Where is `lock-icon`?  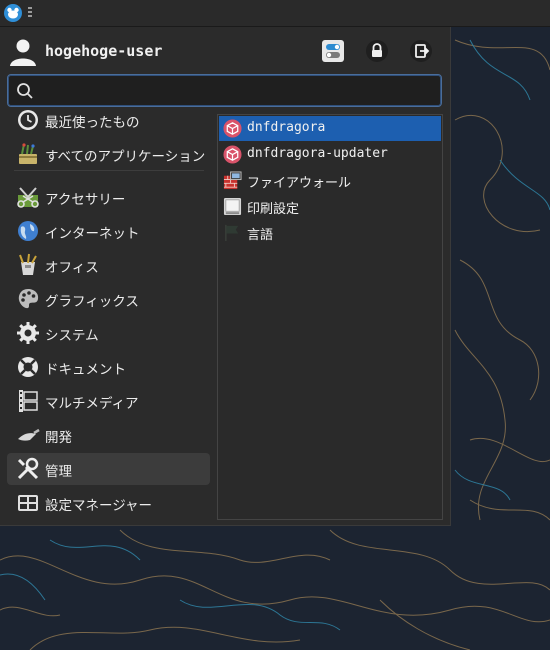
lock-icon is located at coordinates (377, 51).